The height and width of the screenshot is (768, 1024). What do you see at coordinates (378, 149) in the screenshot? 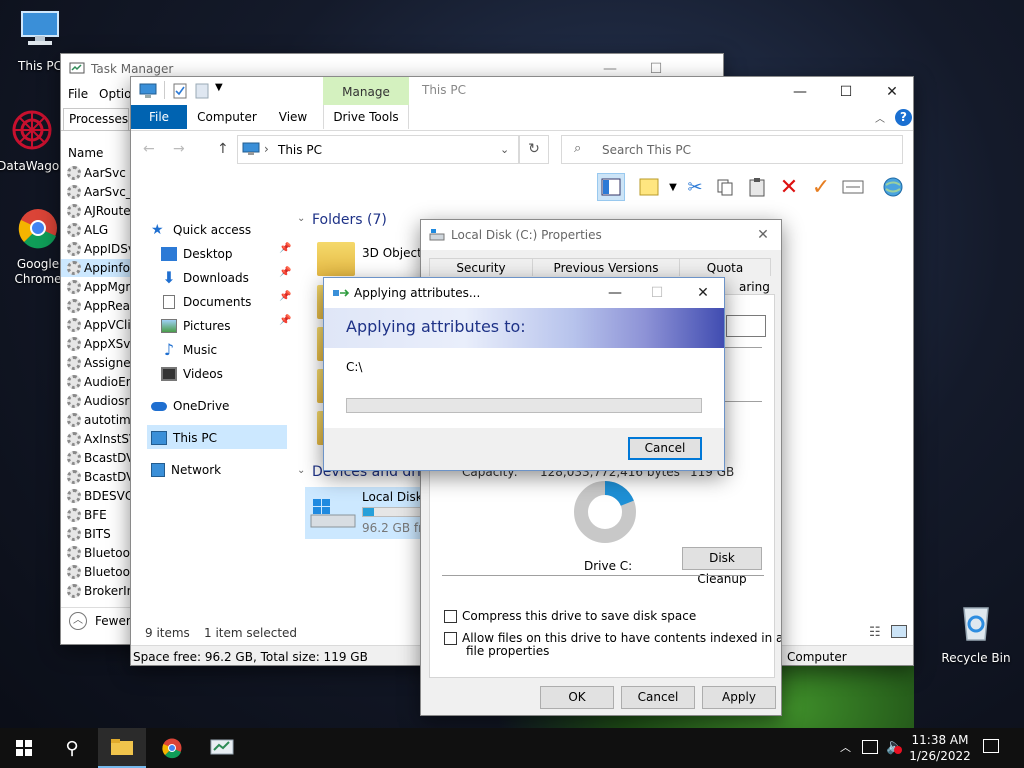
I see `address-bar: › This PC ⌄` at bounding box center [378, 149].